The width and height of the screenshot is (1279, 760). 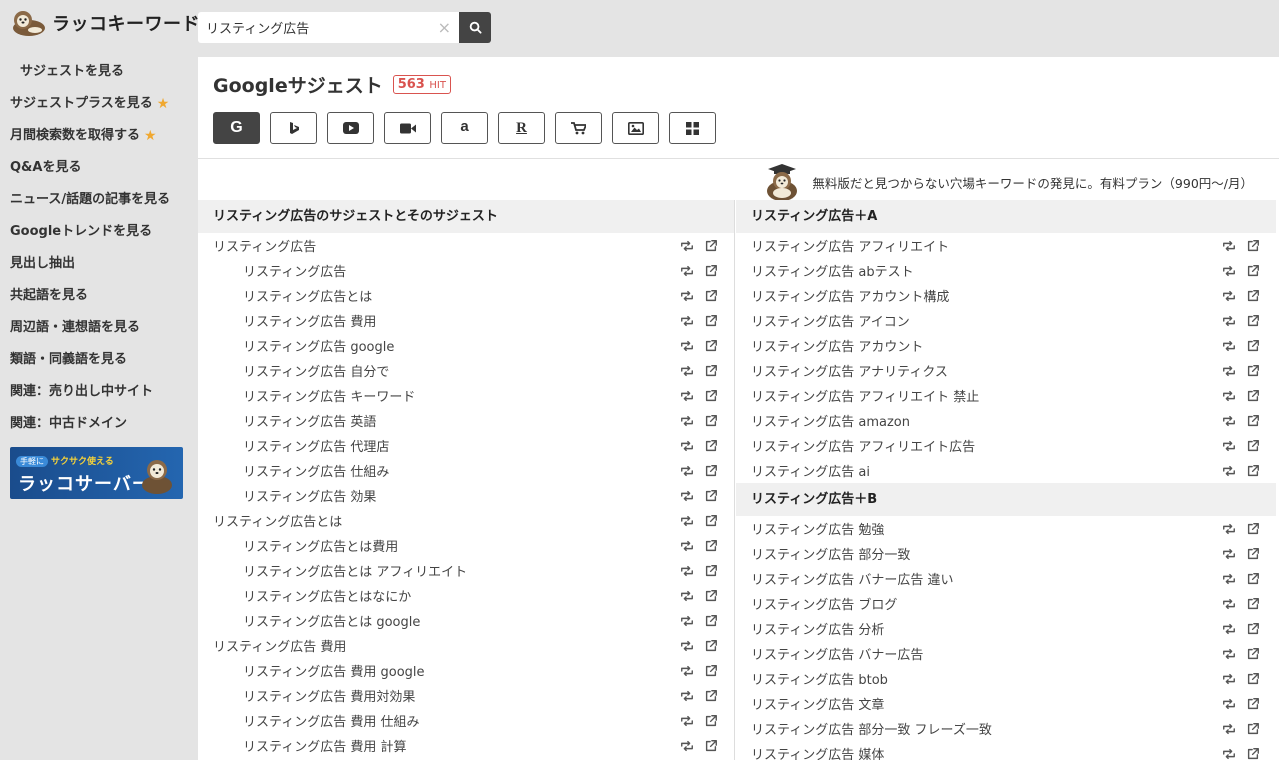 I want to click on engine-tab-video, so click(x=407, y=128).